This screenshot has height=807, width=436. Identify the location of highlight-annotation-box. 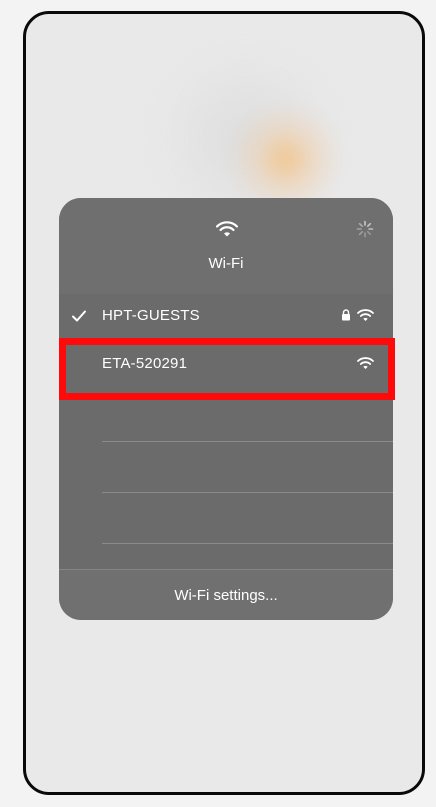
(227, 369).